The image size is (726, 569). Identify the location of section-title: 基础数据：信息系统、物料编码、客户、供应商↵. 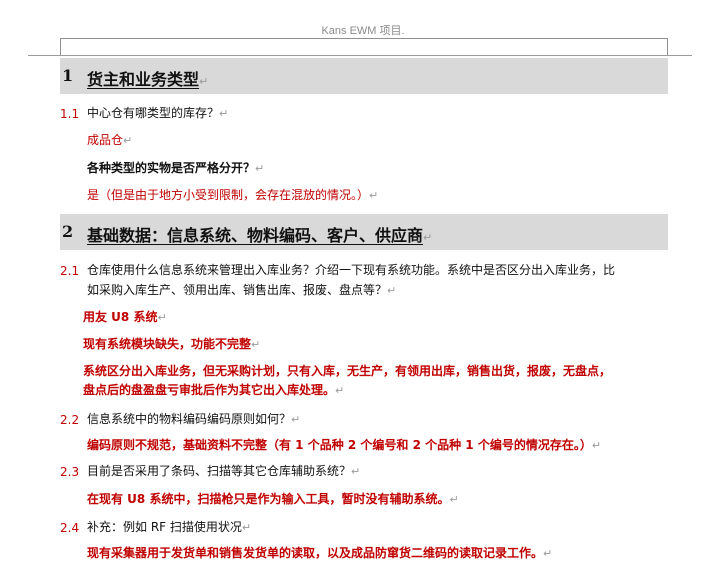
(260, 235).